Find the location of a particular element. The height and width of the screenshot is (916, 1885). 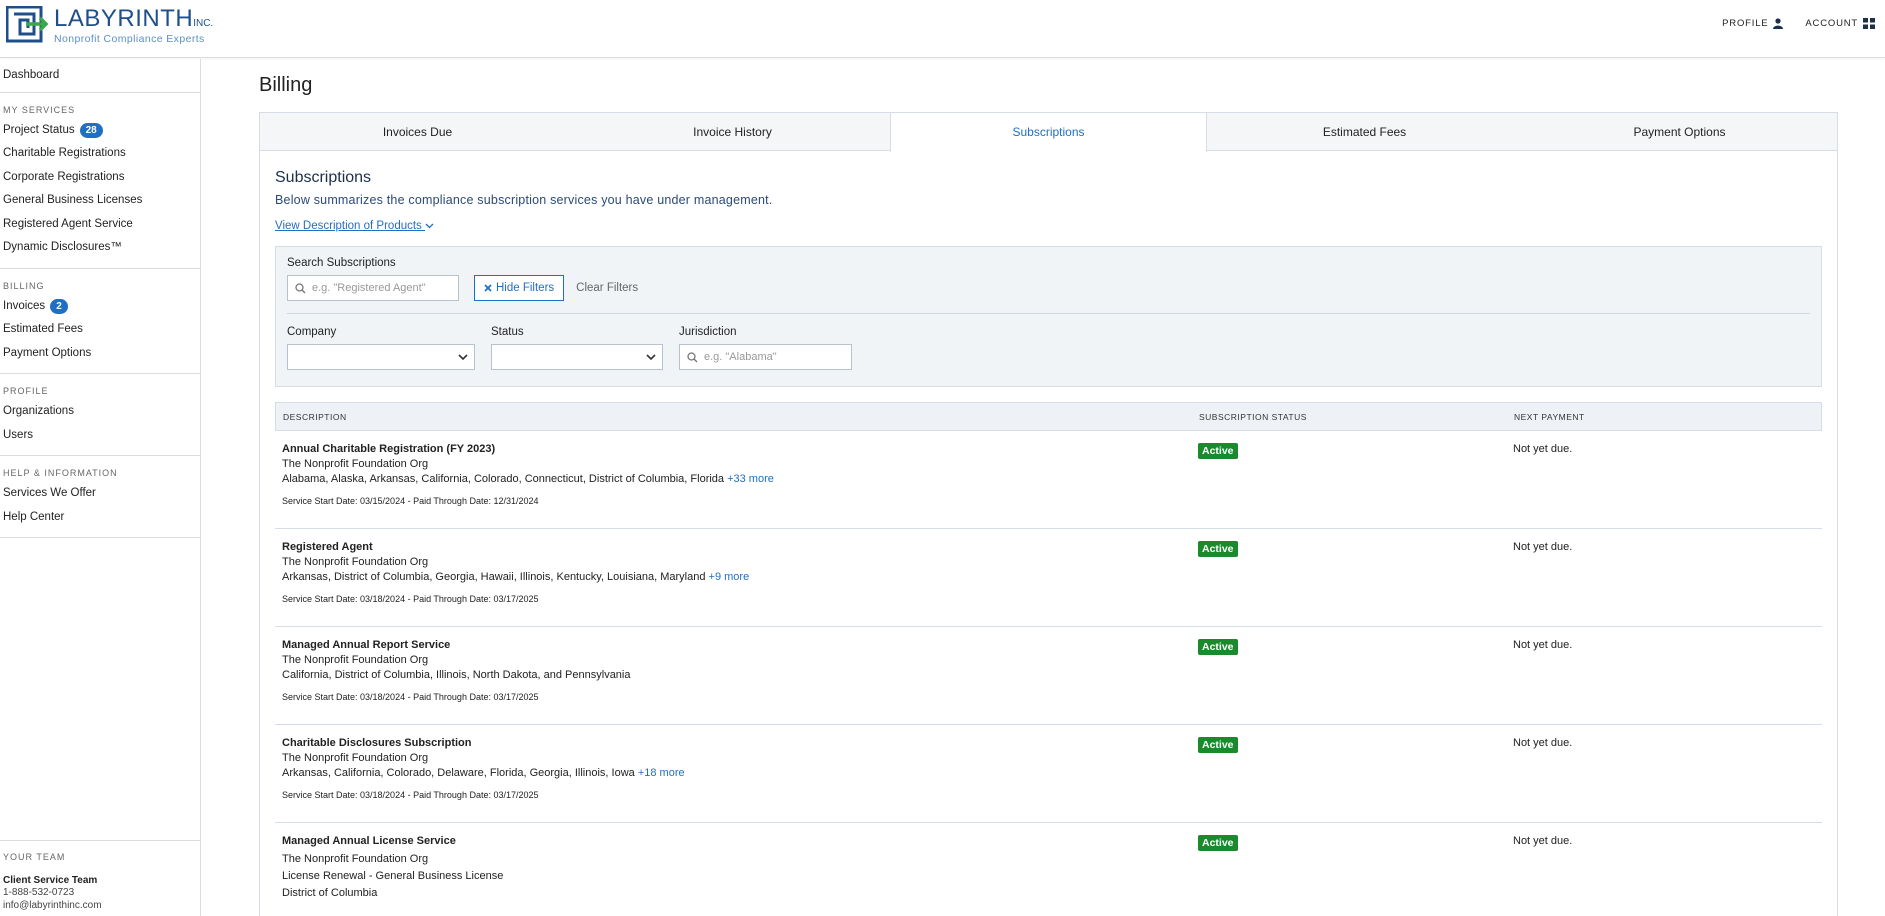

status-select is located at coordinates (577, 357).